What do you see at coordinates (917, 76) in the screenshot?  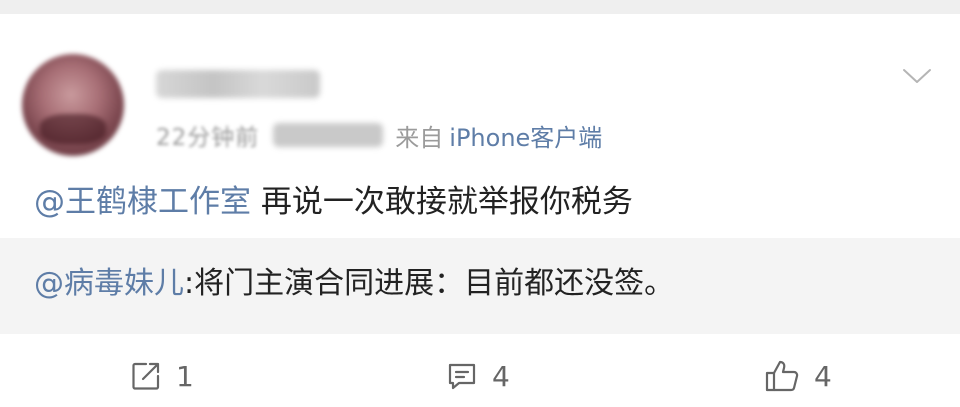 I see `chevron-down-icon` at bounding box center [917, 76].